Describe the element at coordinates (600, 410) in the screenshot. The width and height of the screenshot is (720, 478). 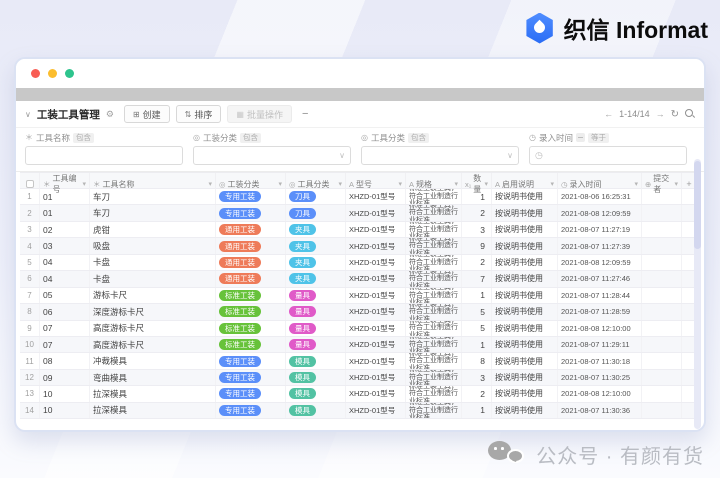
I see `cell-entry-time: 2021-08-07 11:30:36` at that location.